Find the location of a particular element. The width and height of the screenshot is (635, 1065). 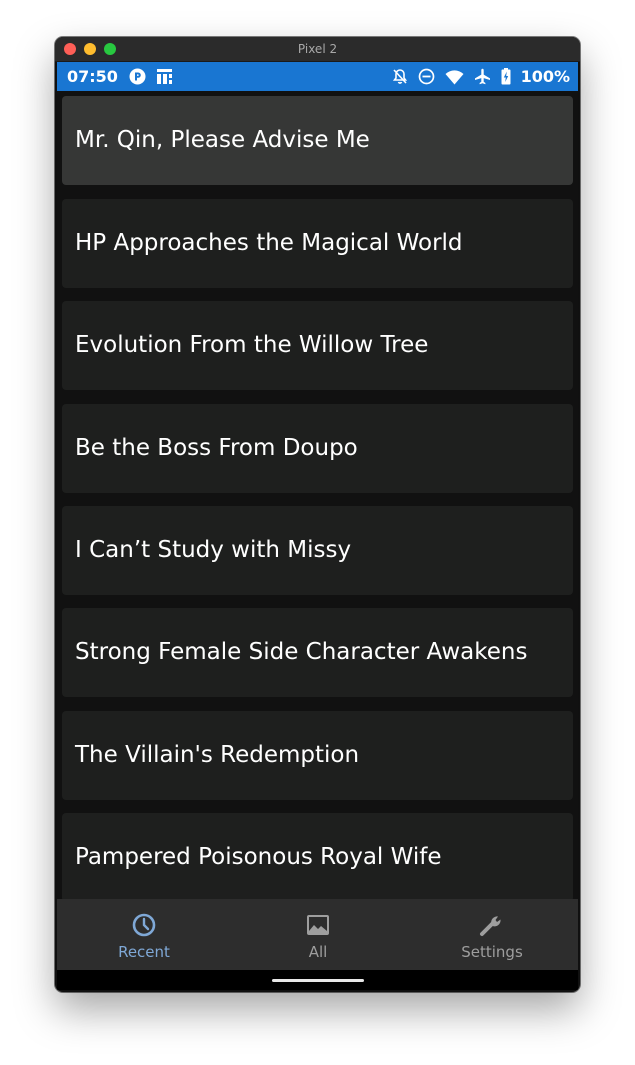

book-title: Strong Female Side Character Awakens is located at coordinates (301, 652).